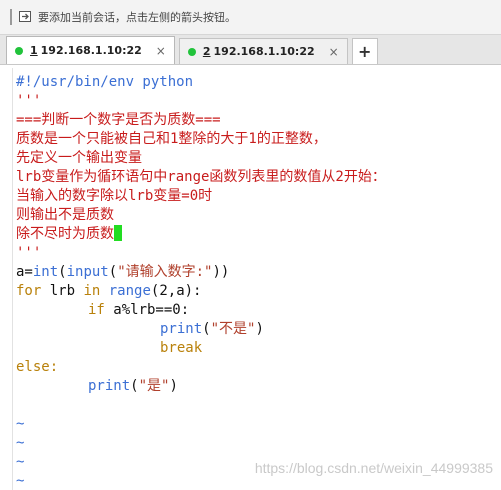 This screenshot has height=490, width=501. What do you see at coordinates (373, 468) in the screenshot?
I see `watermark: https://blog.csdn.net/weixin_44999385` at bounding box center [373, 468].